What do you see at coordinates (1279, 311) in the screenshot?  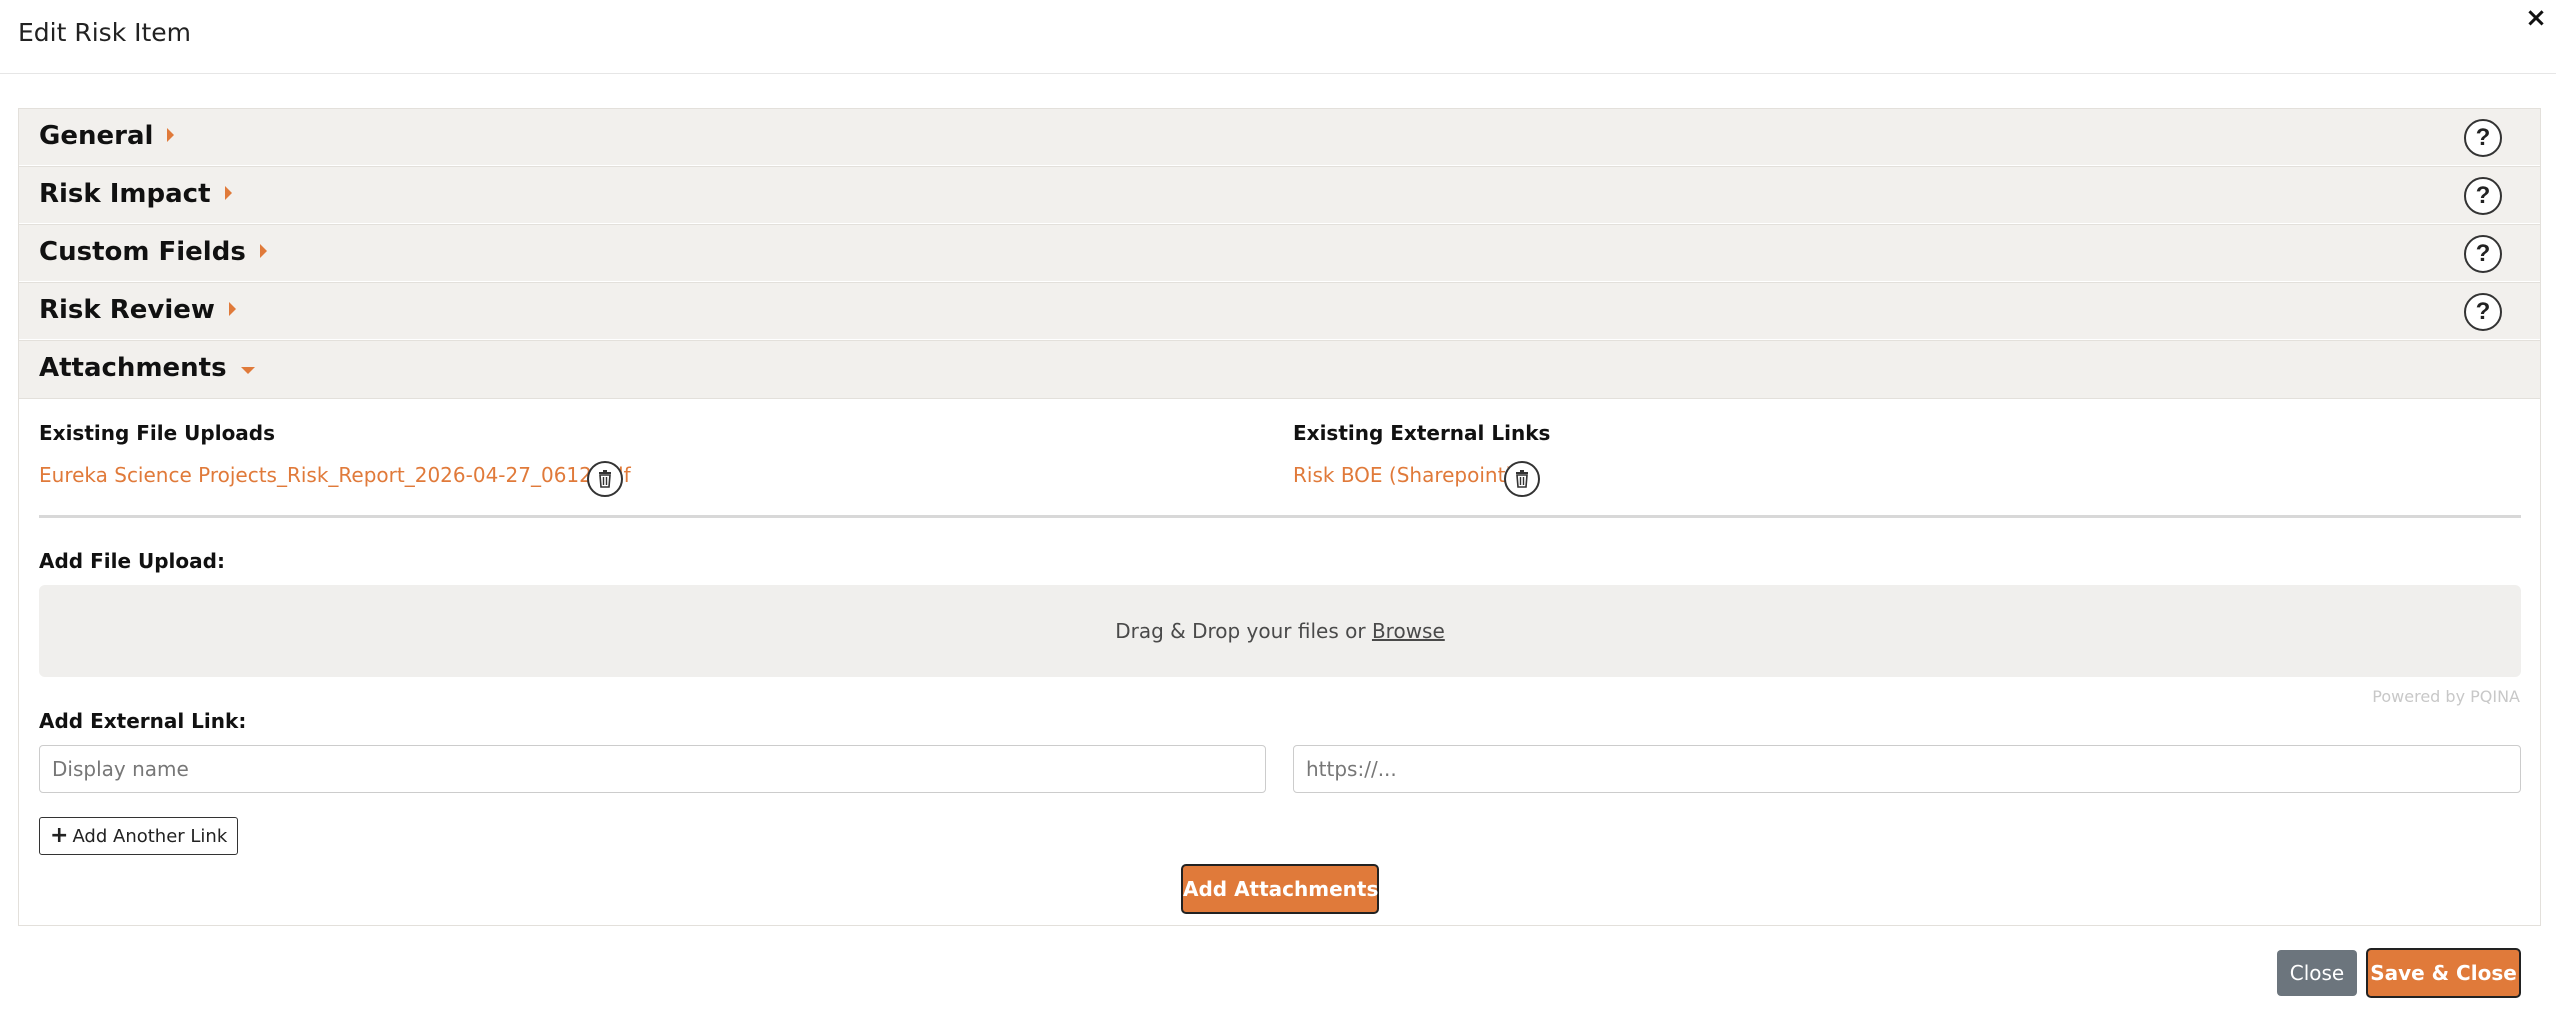 I see `accordion-header-risk-review: Risk Review ?` at bounding box center [1279, 311].